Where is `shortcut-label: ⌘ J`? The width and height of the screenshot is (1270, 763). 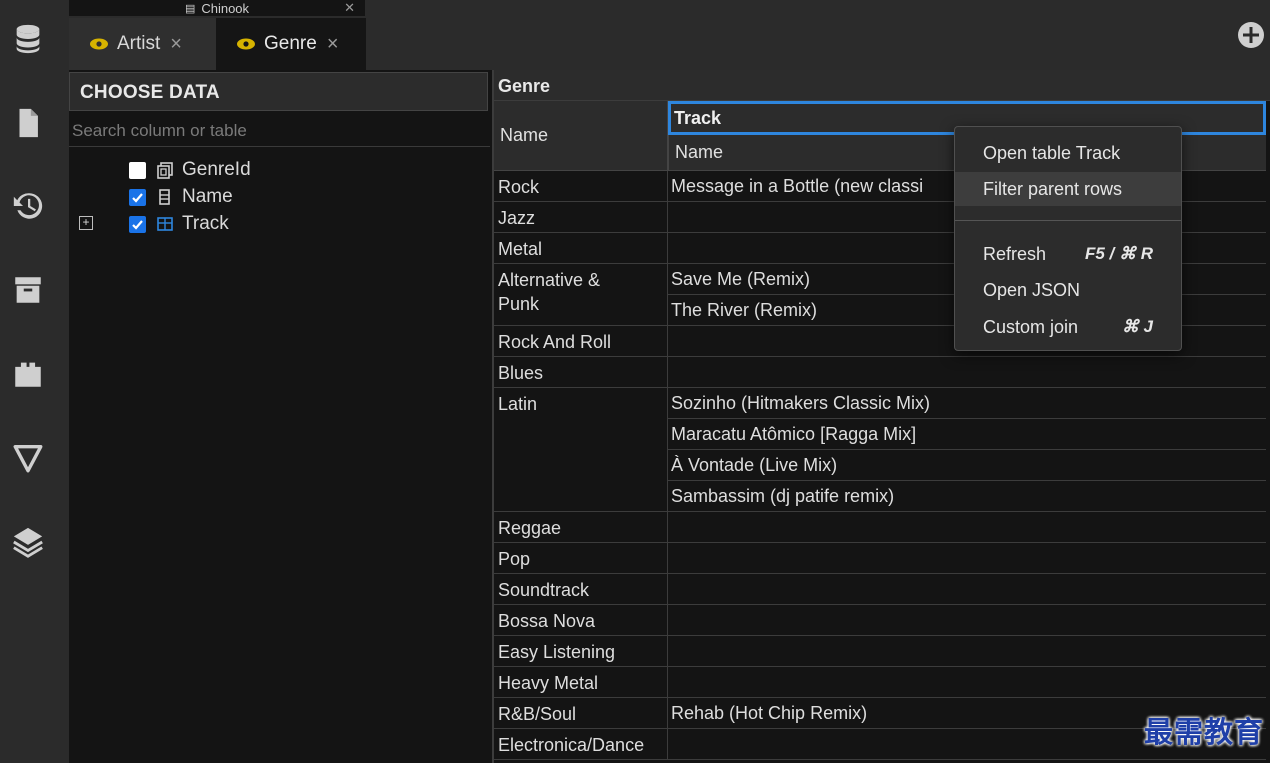 shortcut-label: ⌘ J is located at coordinates (1137, 326).